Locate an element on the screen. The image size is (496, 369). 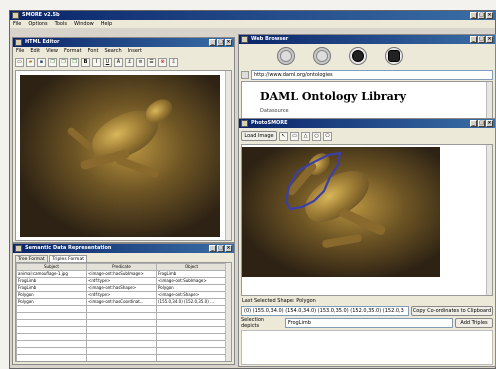
html-editor-menubar: File Edit View Format Font Search Insert is located at coordinates (123, 51).